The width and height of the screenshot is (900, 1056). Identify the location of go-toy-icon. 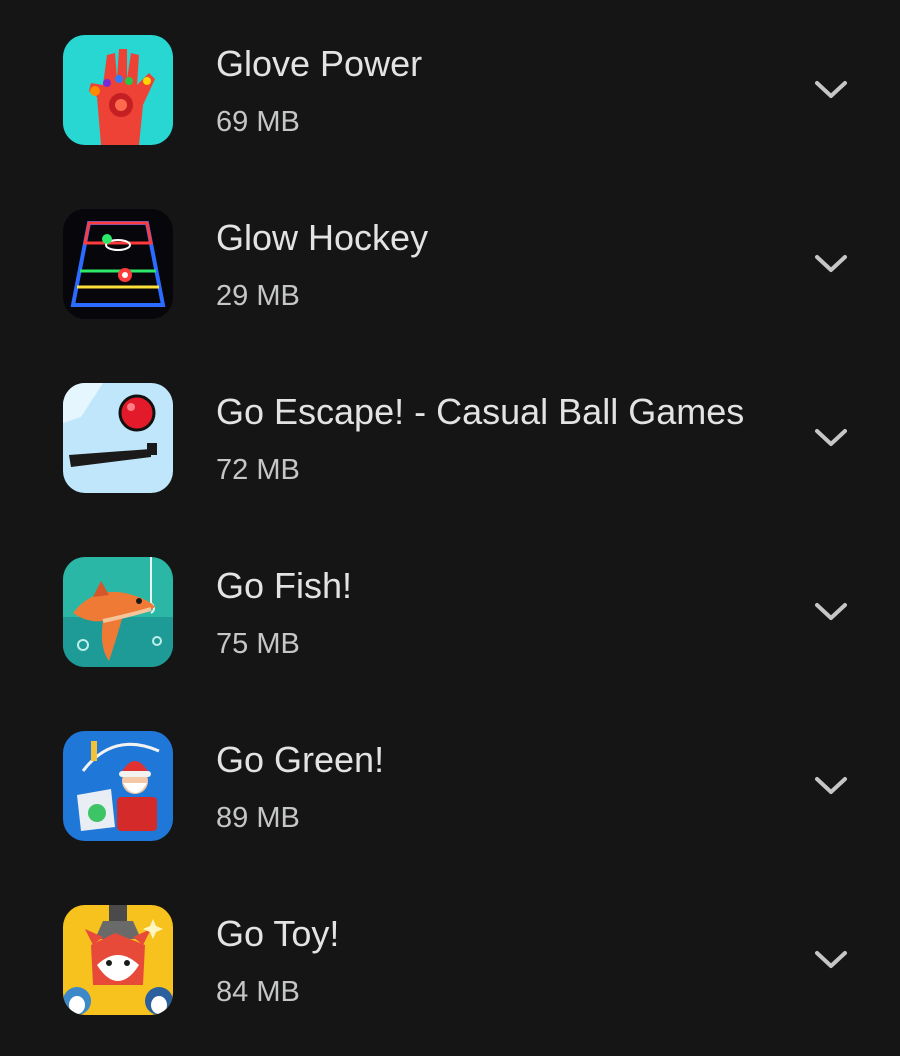
(118, 960).